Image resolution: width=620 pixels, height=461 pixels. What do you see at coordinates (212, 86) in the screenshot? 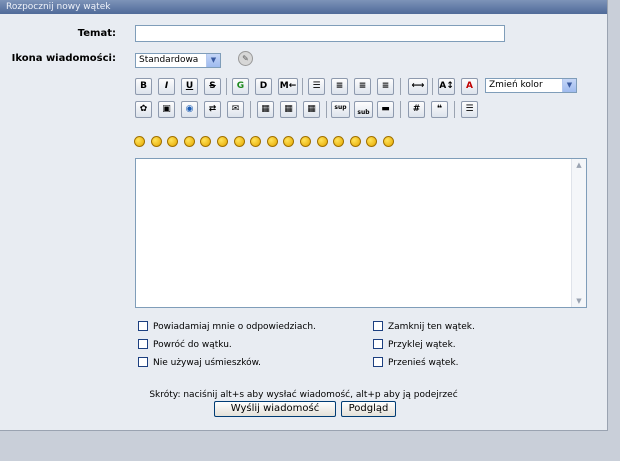
I see `strikethrough-button: S` at bounding box center [212, 86].